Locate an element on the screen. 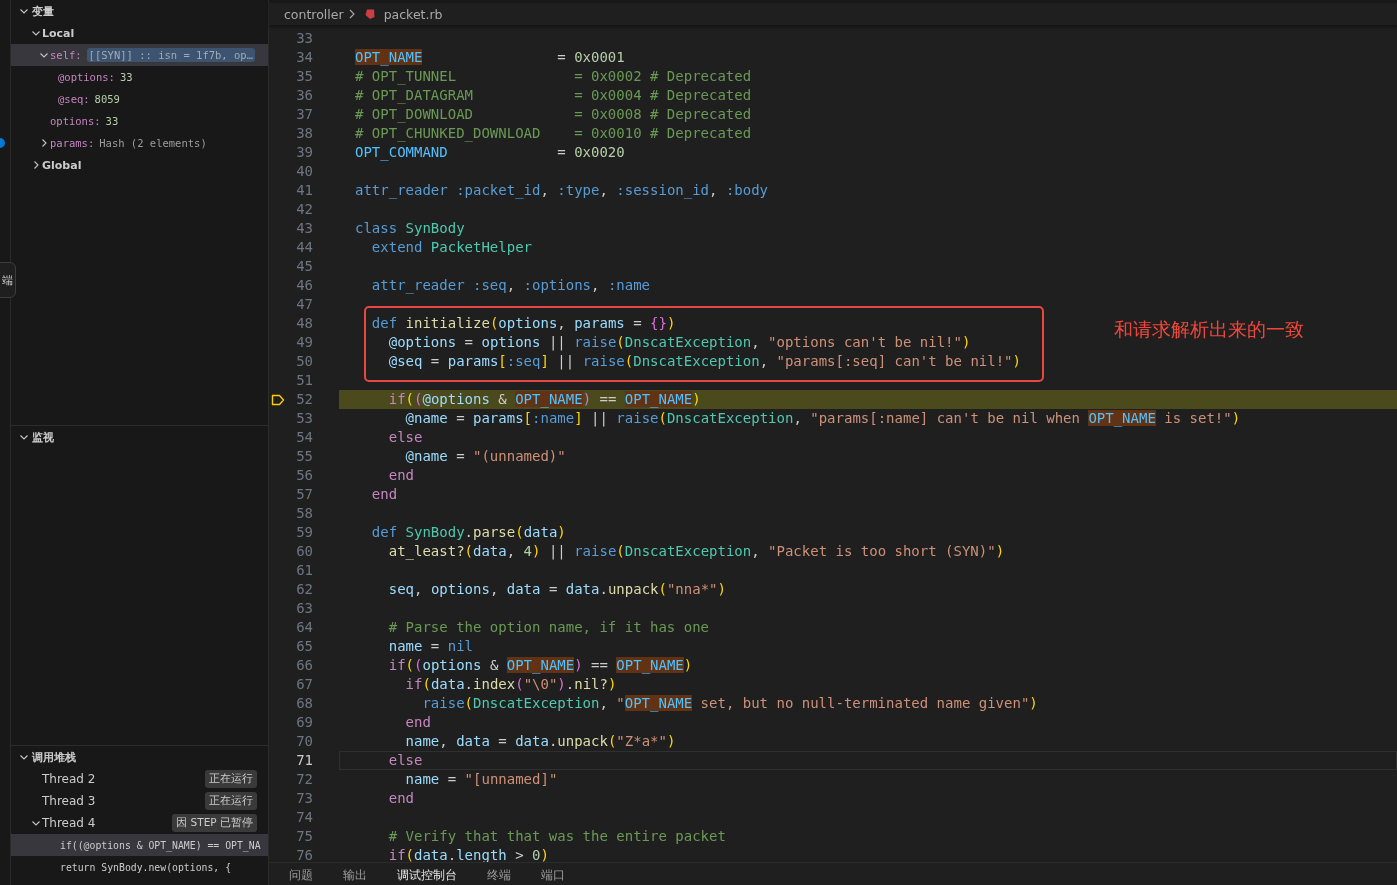  panel-tab: 问题 is located at coordinates (301, 875).